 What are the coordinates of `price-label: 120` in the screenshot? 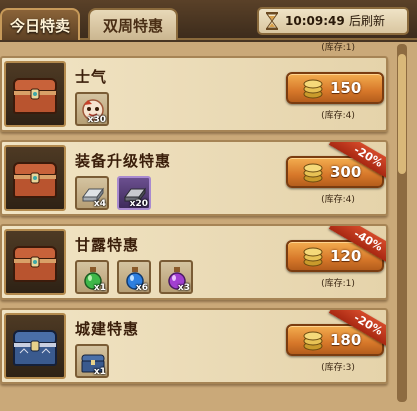 It's located at (346, 256).